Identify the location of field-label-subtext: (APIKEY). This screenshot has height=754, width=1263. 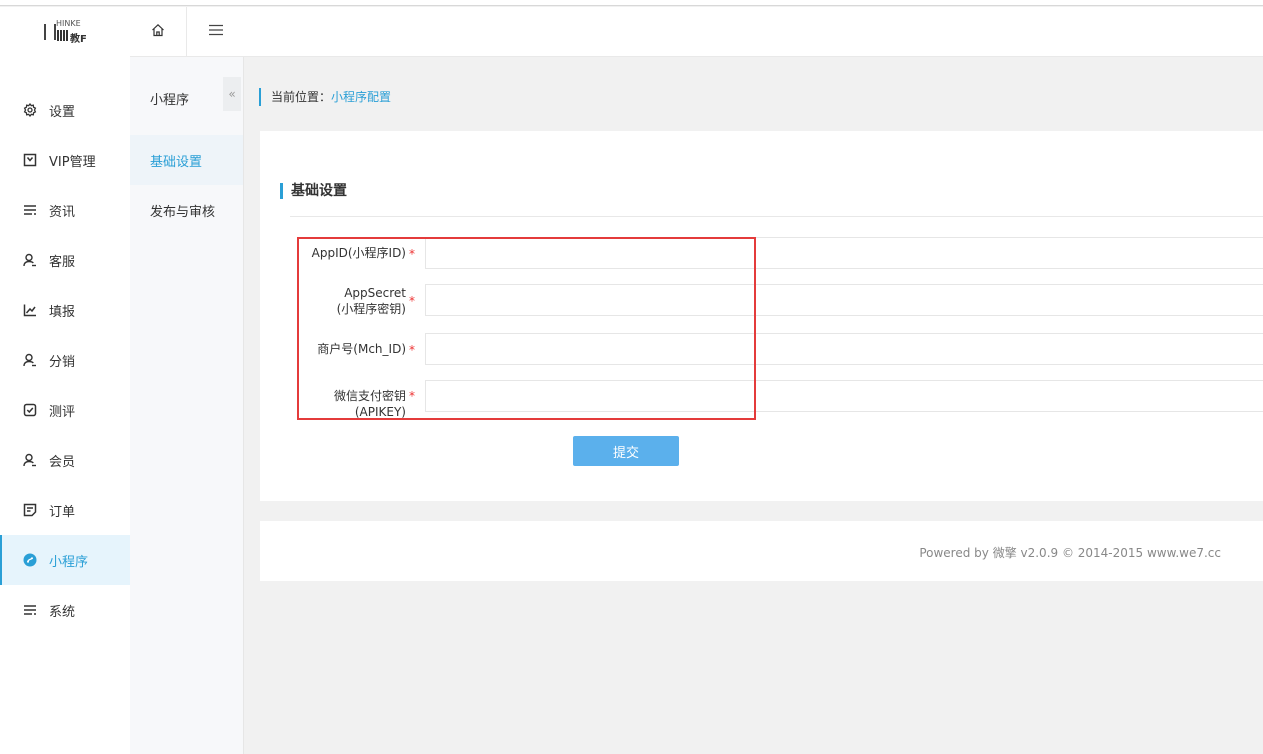
(380, 412).